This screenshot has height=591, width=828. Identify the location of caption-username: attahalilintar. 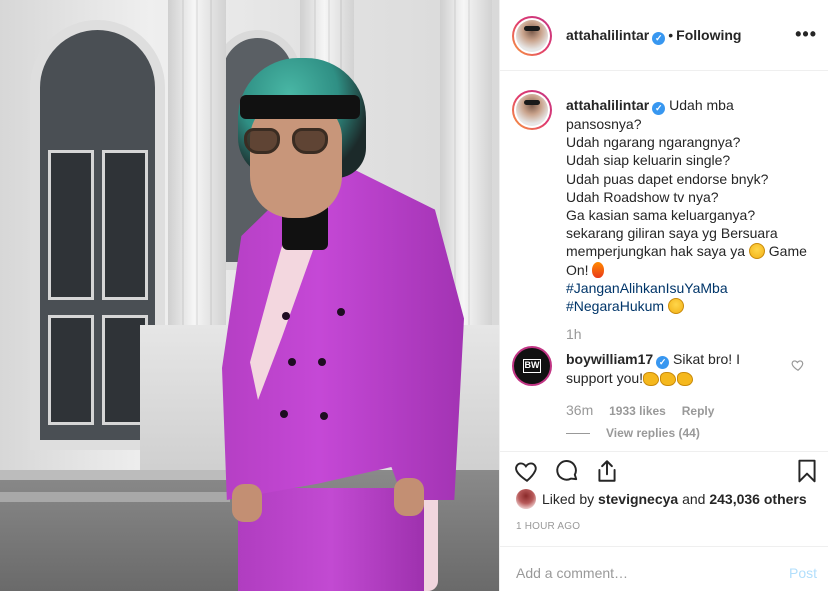
(607, 105).